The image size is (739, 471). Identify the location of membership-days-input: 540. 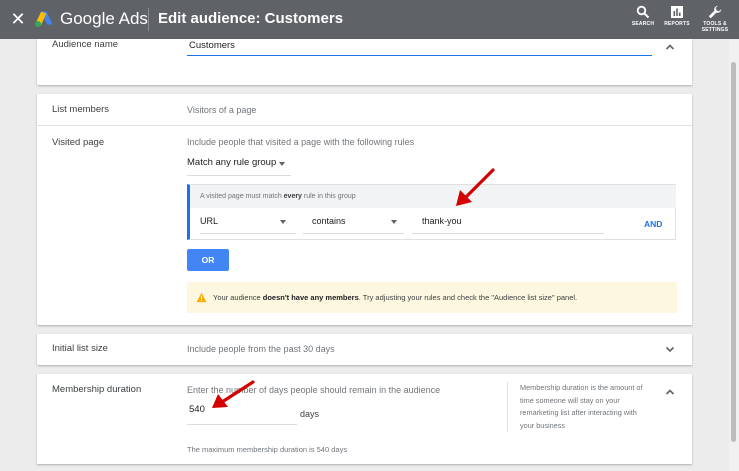
(242, 414).